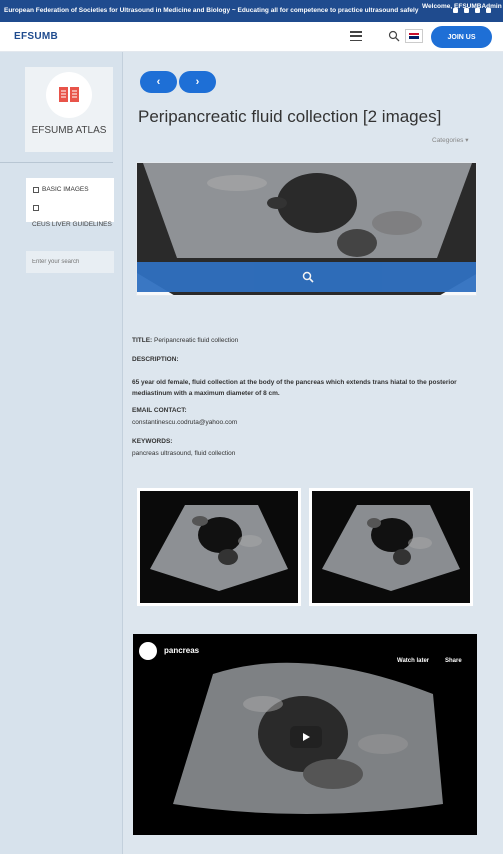  What do you see at coordinates (306, 229) in the screenshot?
I see `hero-ultrasound-image` at bounding box center [306, 229].